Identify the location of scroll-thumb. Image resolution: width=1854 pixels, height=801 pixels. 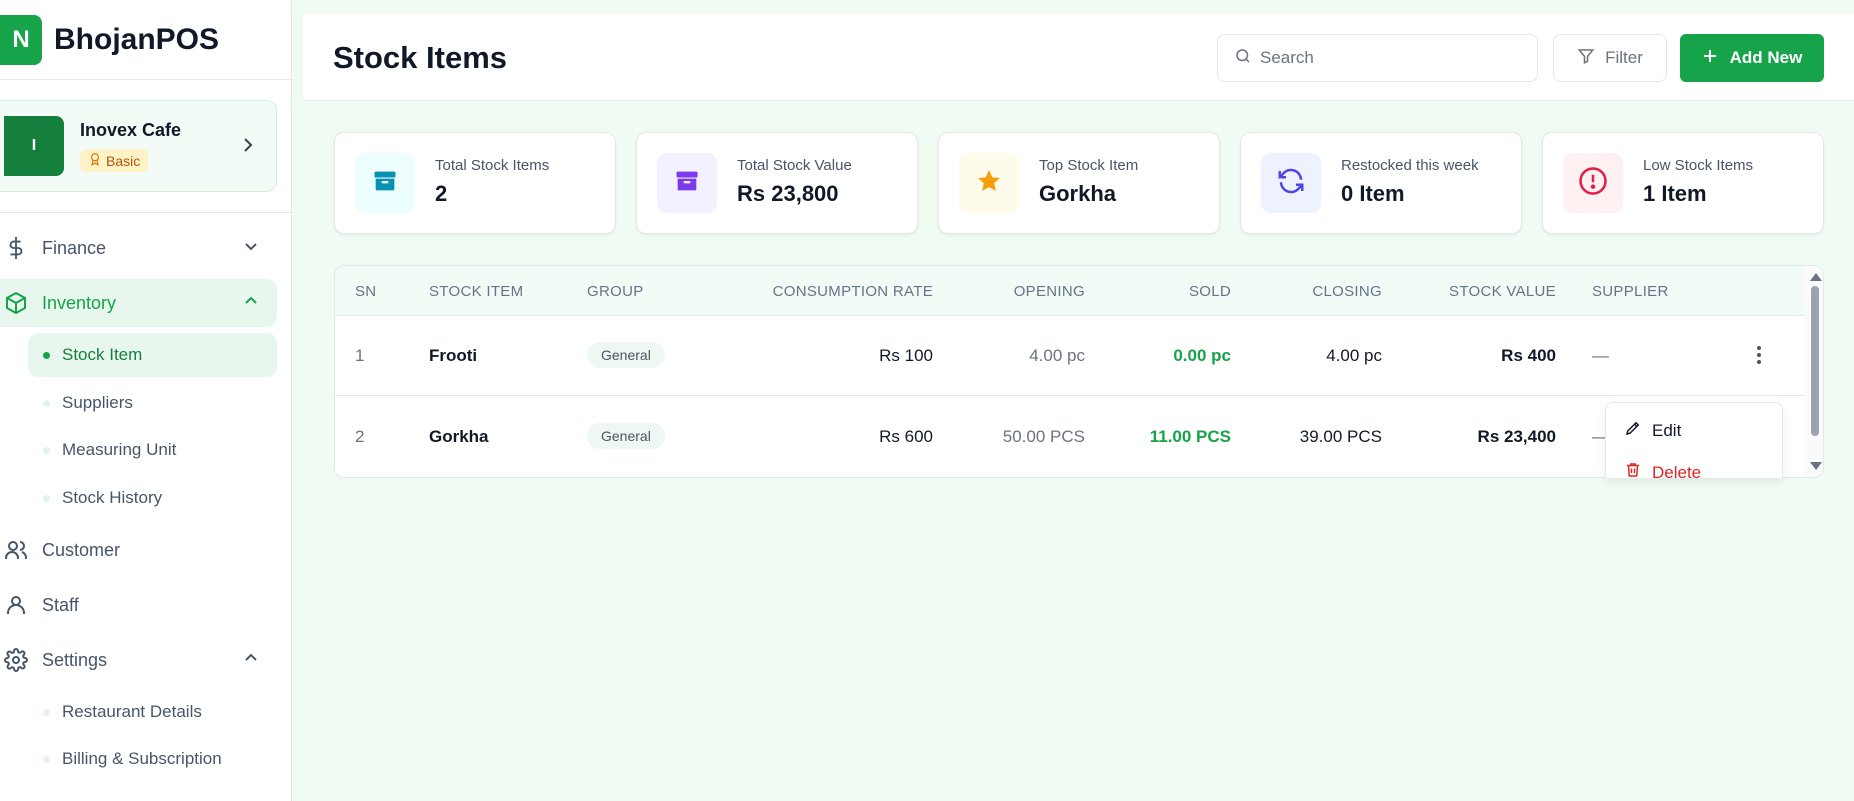
(1815, 361).